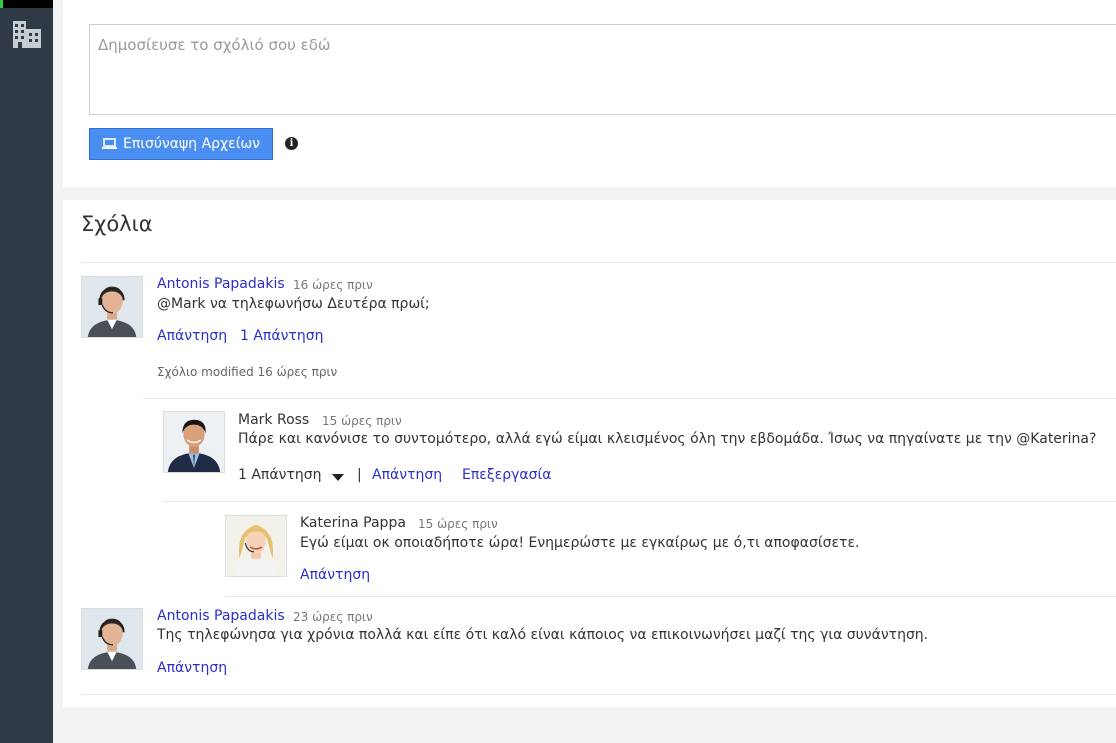  Describe the element at coordinates (26, 371) in the screenshot. I see `sidebar` at that location.